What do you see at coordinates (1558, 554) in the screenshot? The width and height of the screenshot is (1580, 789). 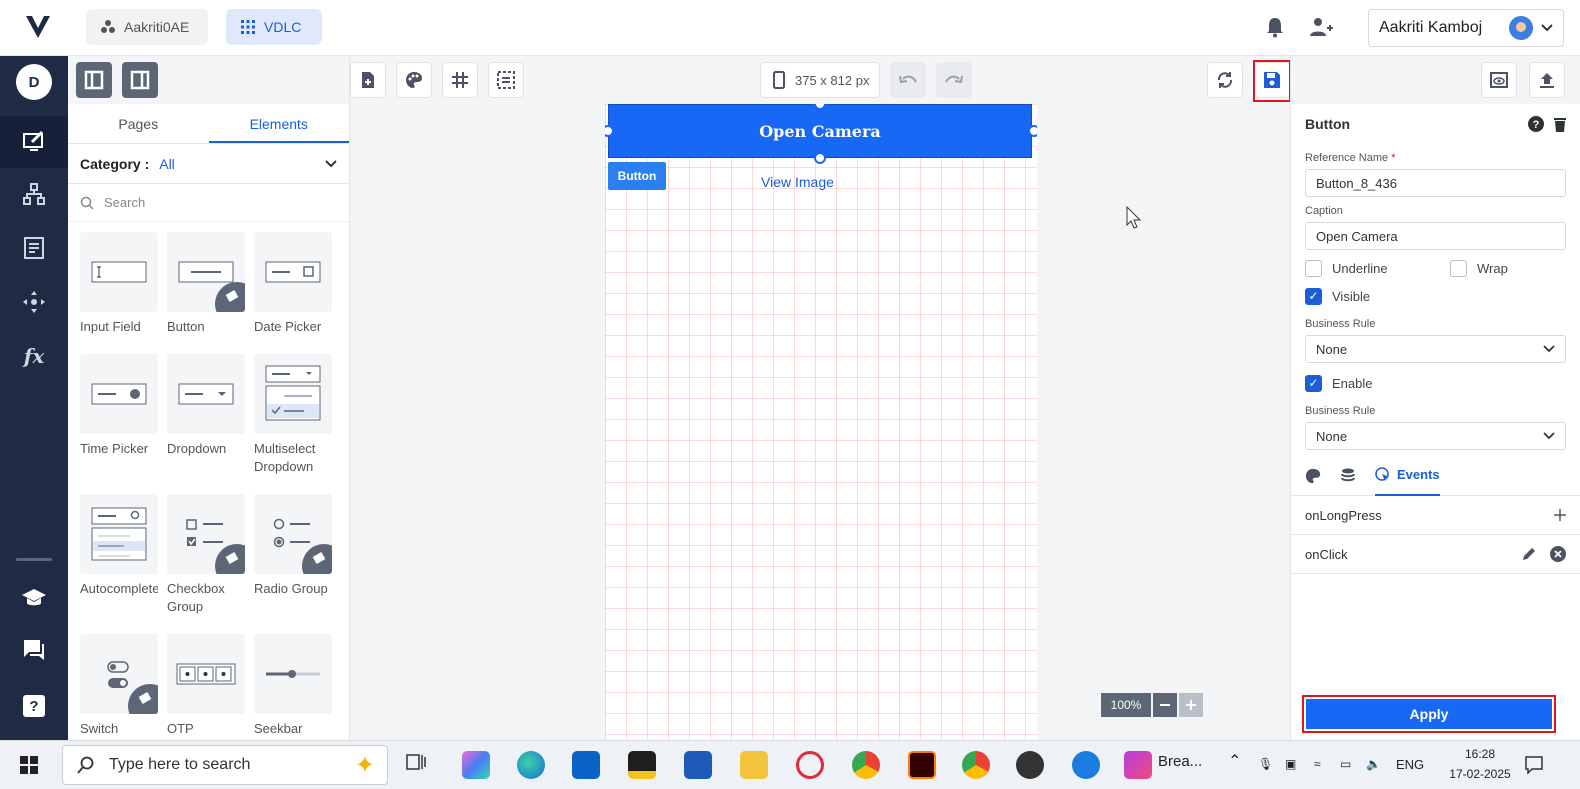 I see `close-circle-icon` at bounding box center [1558, 554].